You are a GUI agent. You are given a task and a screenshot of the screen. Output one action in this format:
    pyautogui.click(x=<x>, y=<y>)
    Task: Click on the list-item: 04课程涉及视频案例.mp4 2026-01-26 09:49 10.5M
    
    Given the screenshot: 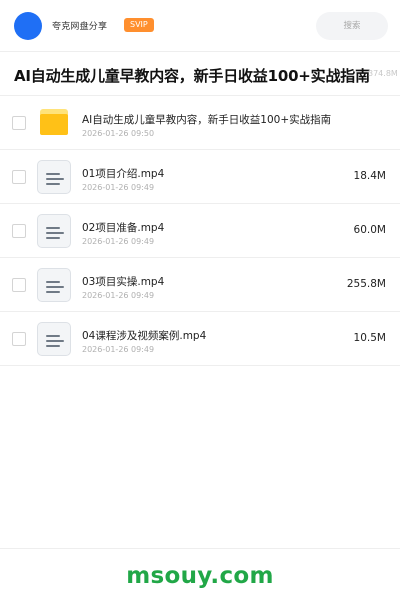 What is the action you would take?
    pyautogui.click(x=200, y=339)
    